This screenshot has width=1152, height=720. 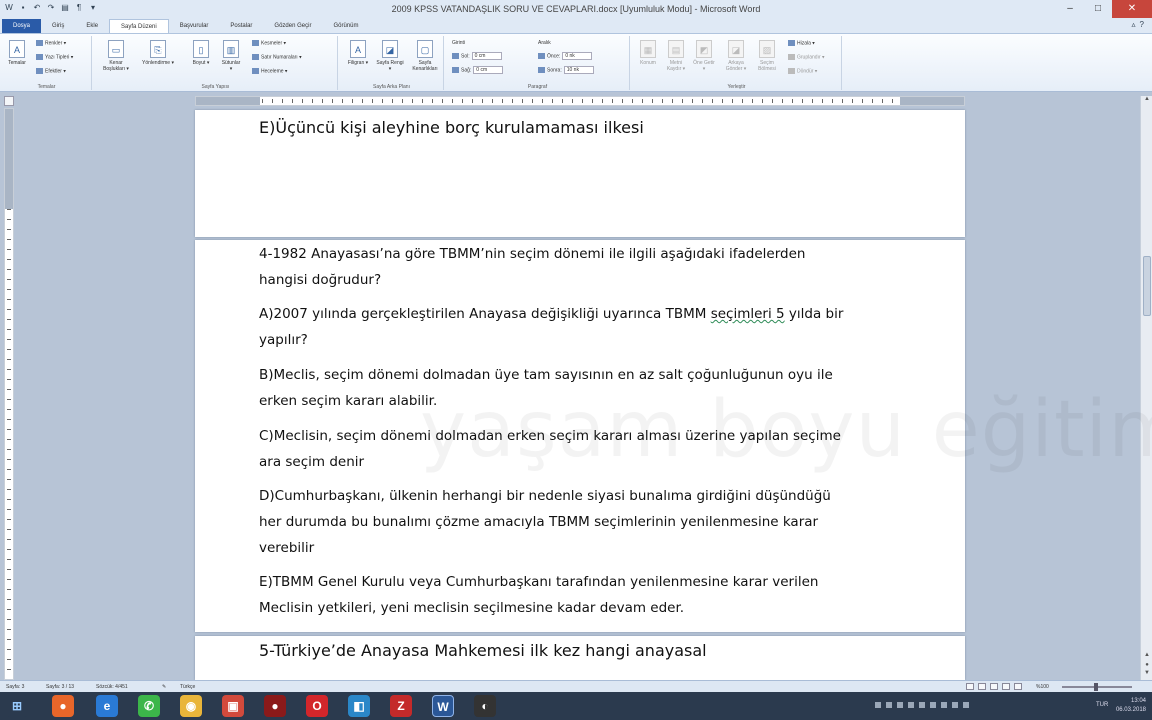 I want to click on input-language: TUR, so click(x=1102, y=705).